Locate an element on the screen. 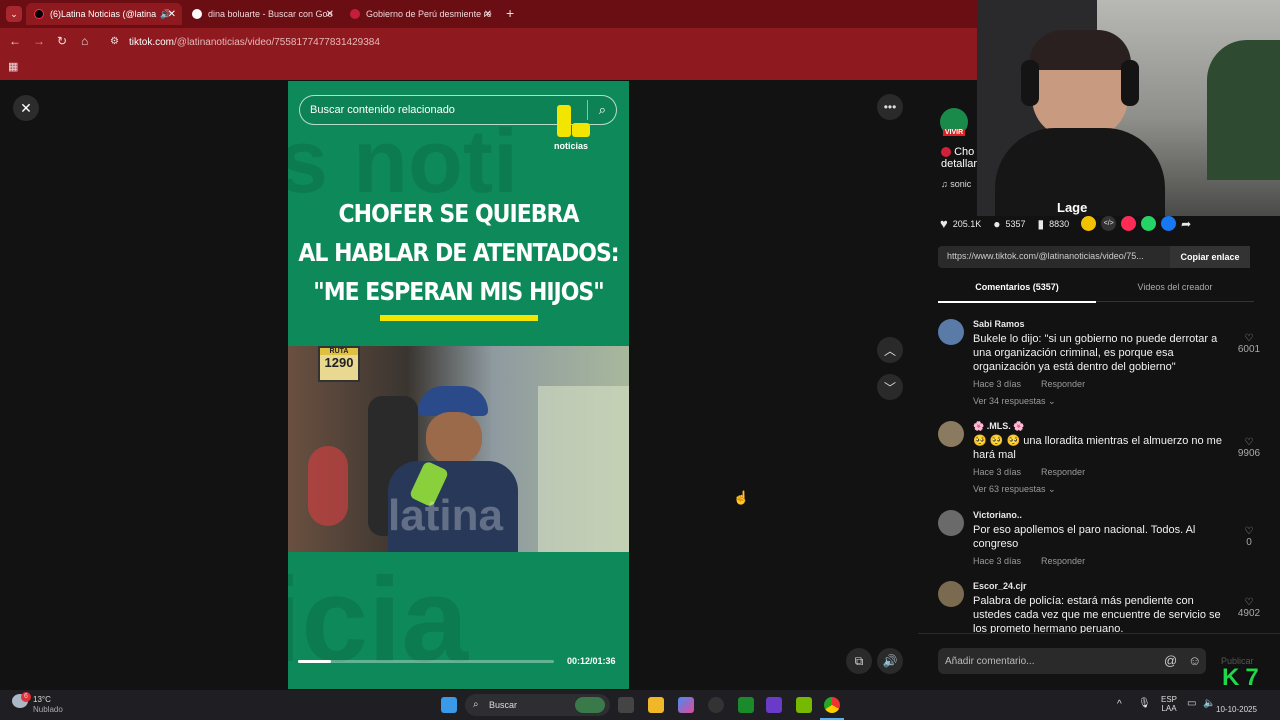 The image size is (1280, 720). add-comment-input: Añadir comentario... @ ☺ is located at coordinates (1072, 661).